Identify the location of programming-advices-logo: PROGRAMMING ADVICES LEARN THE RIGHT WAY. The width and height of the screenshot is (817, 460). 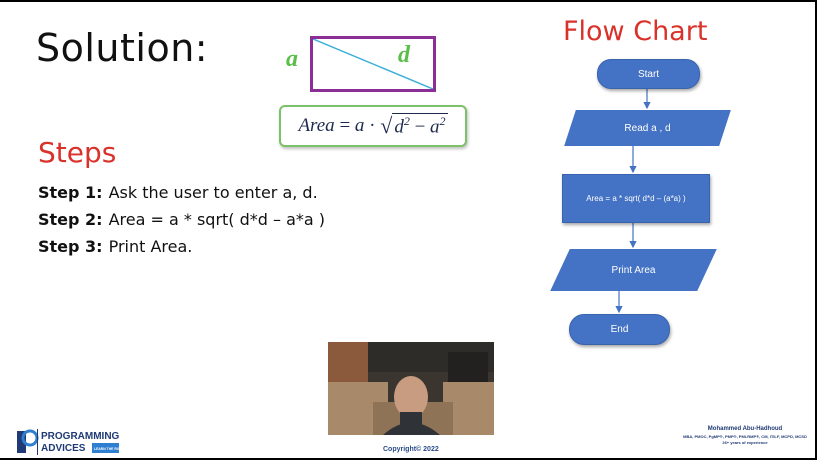
(79, 442).